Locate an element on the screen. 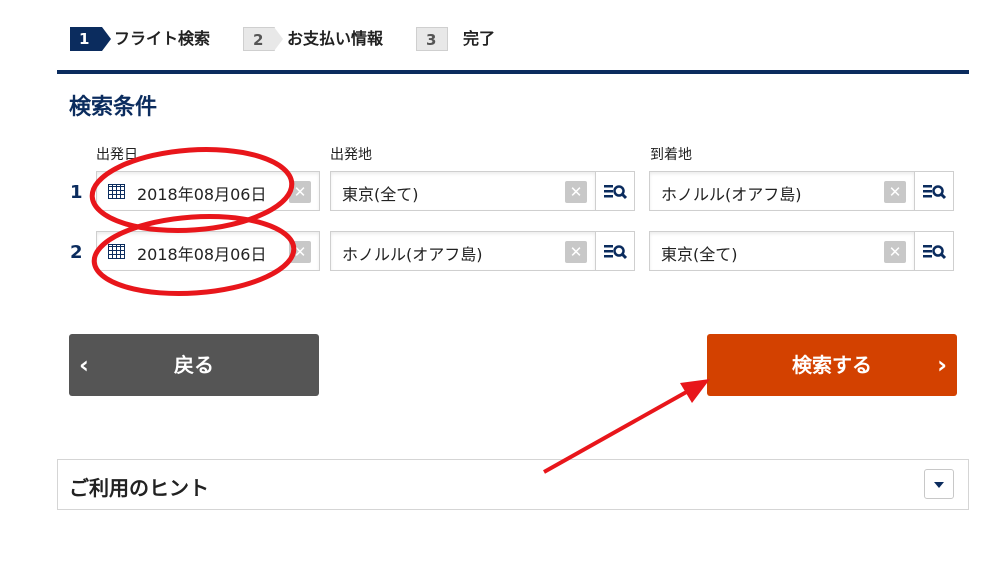 The image size is (984, 565). row-1-number: 1 is located at coordinates (76, 192).